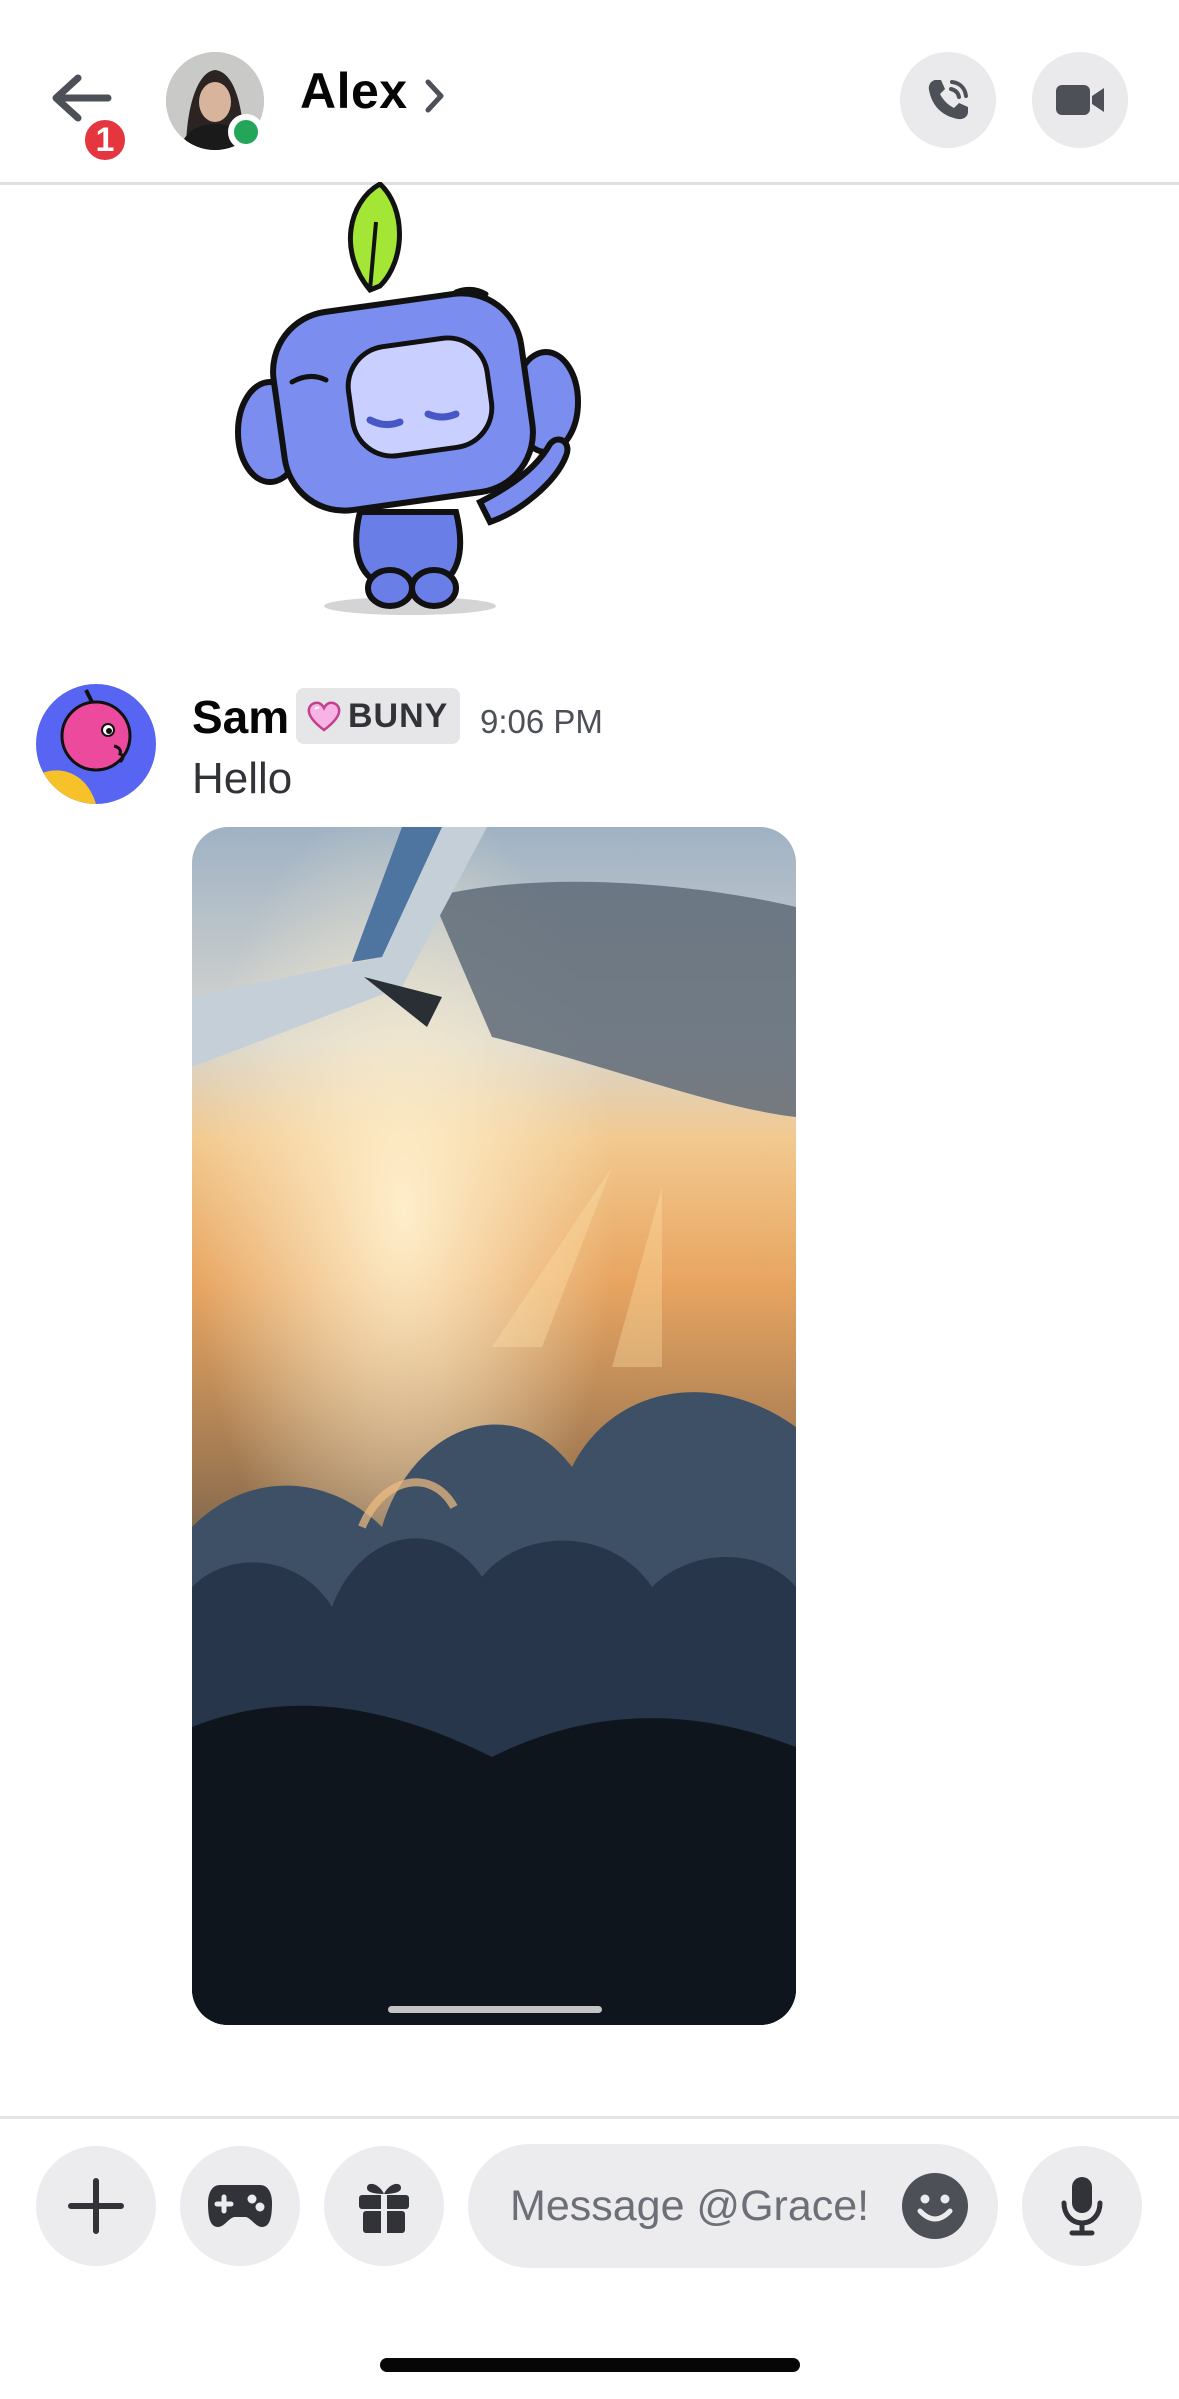 This screenshot has height=2399, width=1179. I want to click on video-camera-icon, so click(1080, 100).